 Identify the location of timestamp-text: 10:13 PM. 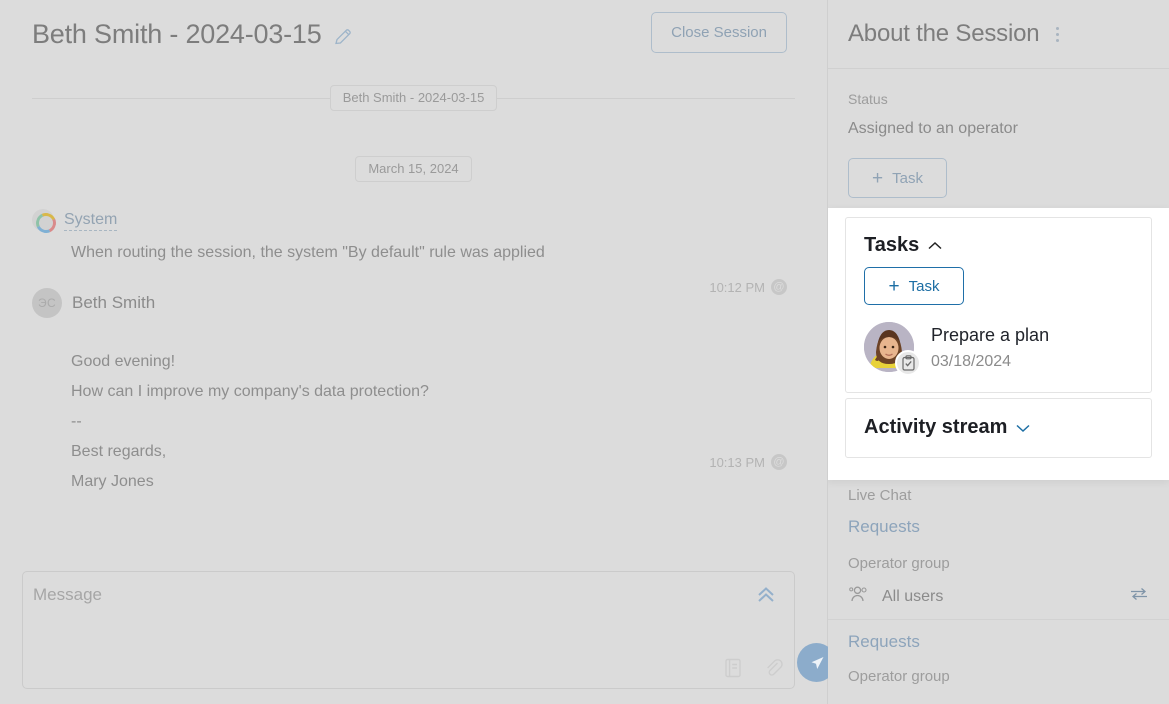
(737, 462).